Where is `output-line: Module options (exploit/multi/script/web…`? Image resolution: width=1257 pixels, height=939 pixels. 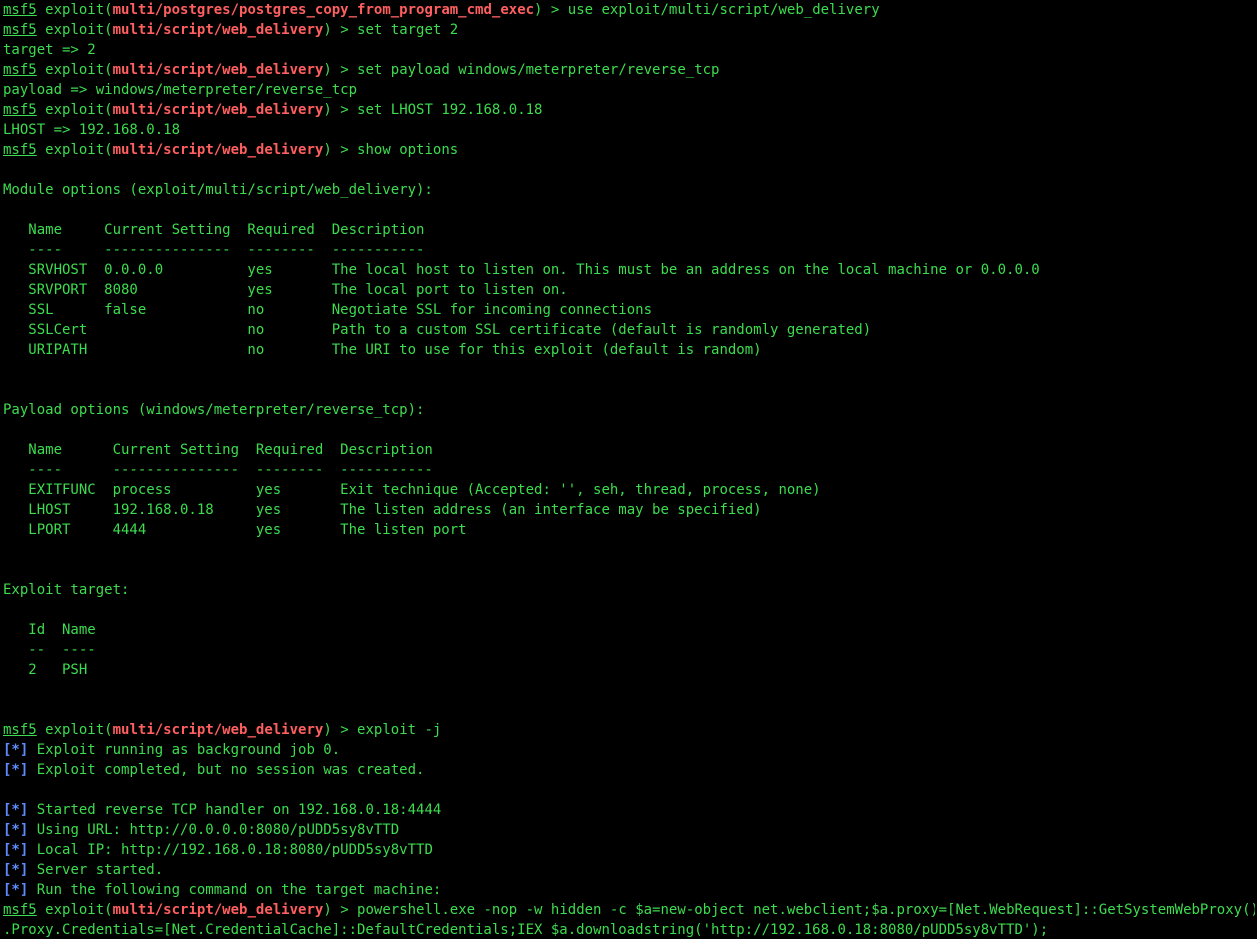 output-line: Module options (exploit/multi/script/web… is located at coordinates (218, 190).